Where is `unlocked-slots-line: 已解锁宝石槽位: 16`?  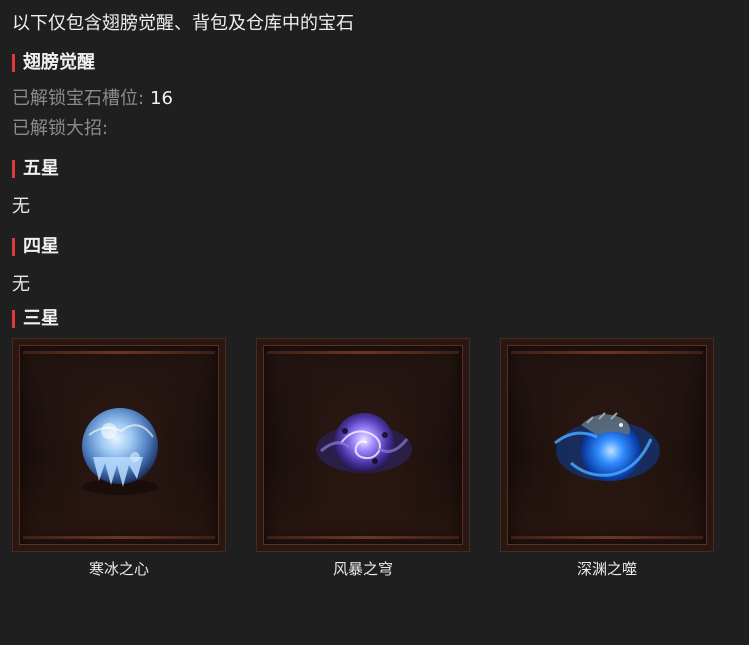
unlocked-slots-line: 已解锁宝石槽位: 16 is located at coordinates (374, 99).